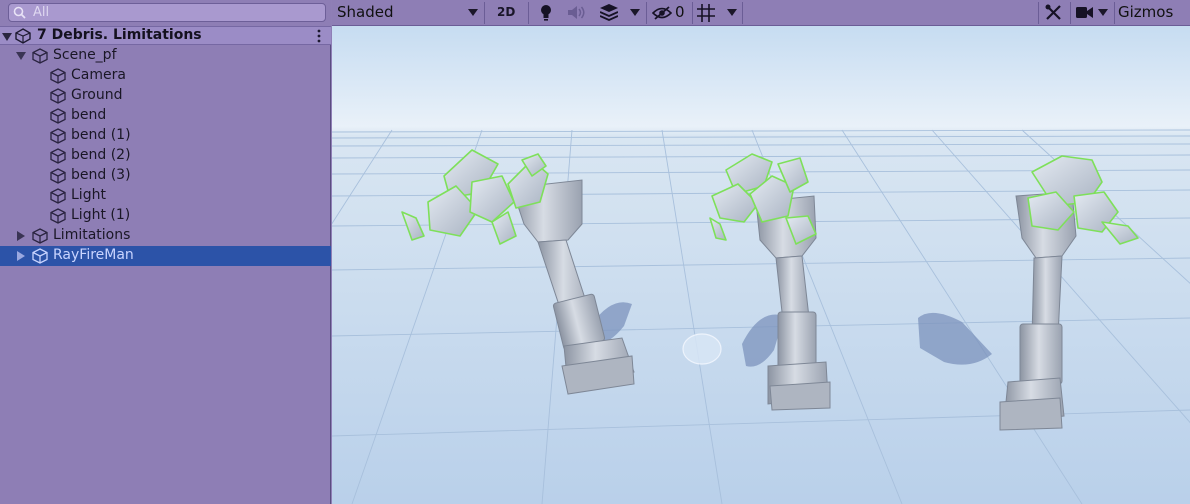 The image size is (1190, 504). What do you see at coordinates (165, 116) in the screenshot?
I see `hierarchy-item-bend: bend` at bounding box center [165, 116].